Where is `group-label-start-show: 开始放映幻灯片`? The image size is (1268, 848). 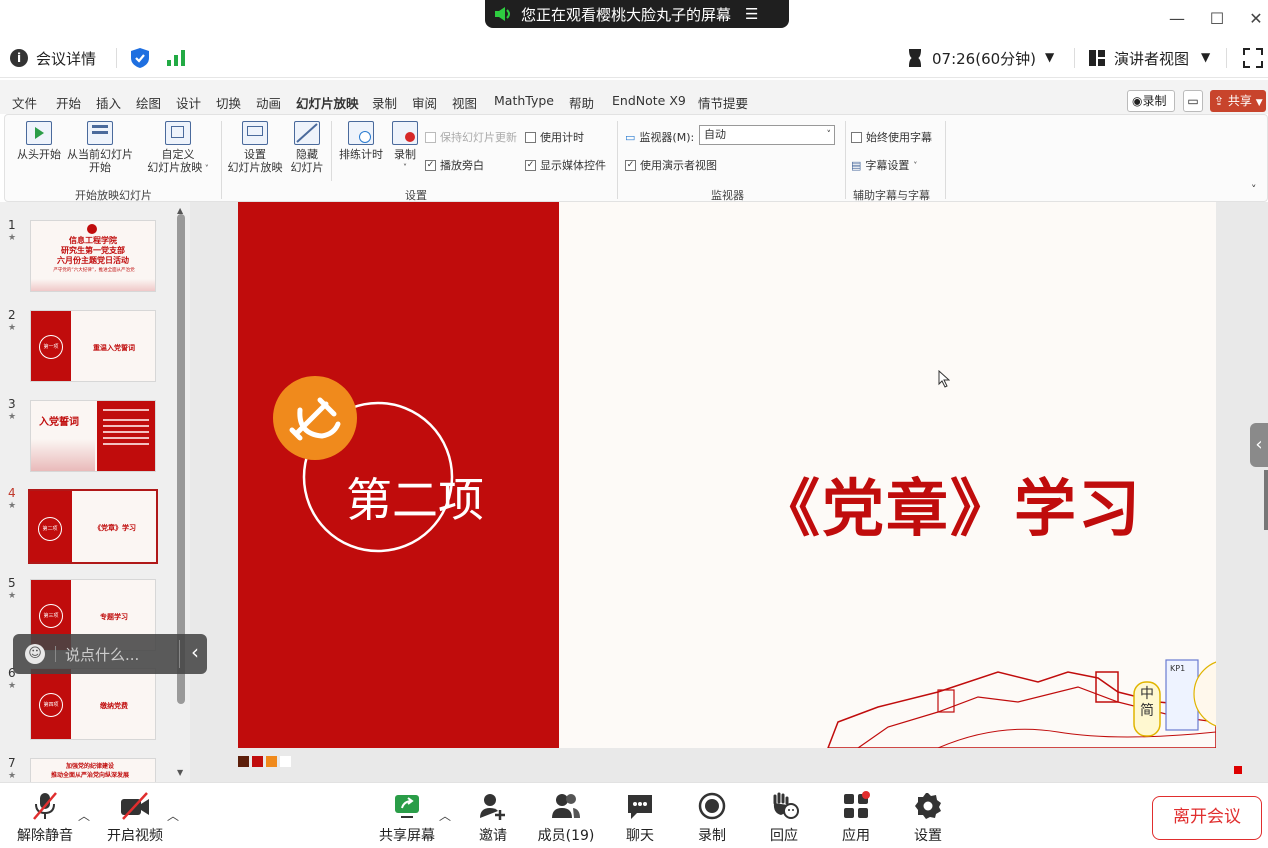 group-label-start-show: 开始放映幻灯片 is located at coordinates (113, 195).